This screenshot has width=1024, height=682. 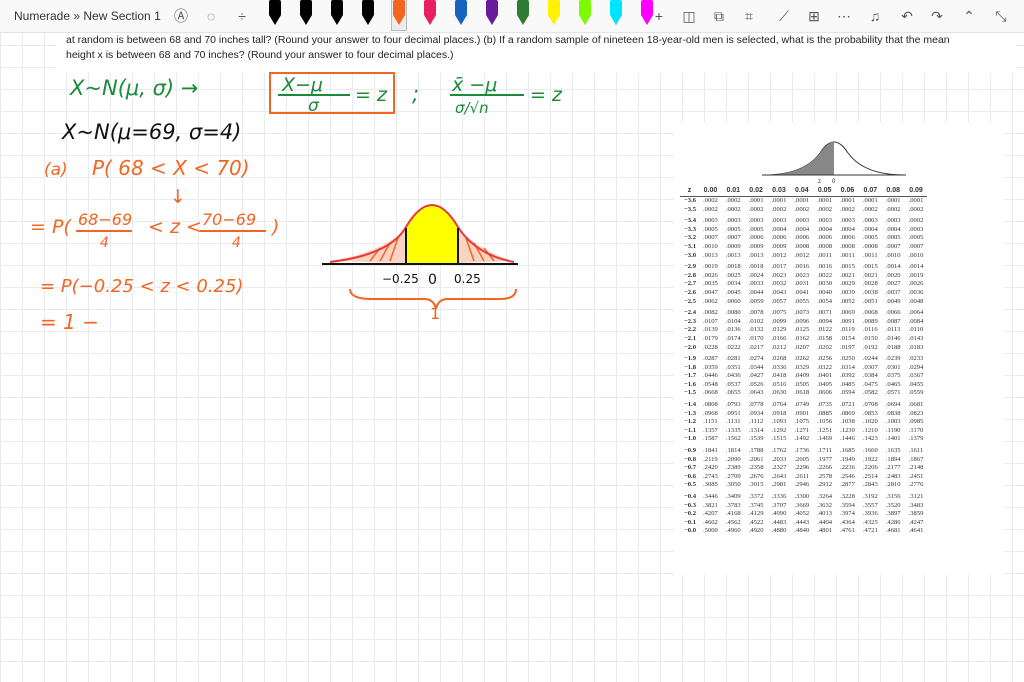 I want to click on more-options-icon: ⋯, so click(x=844, y=16).